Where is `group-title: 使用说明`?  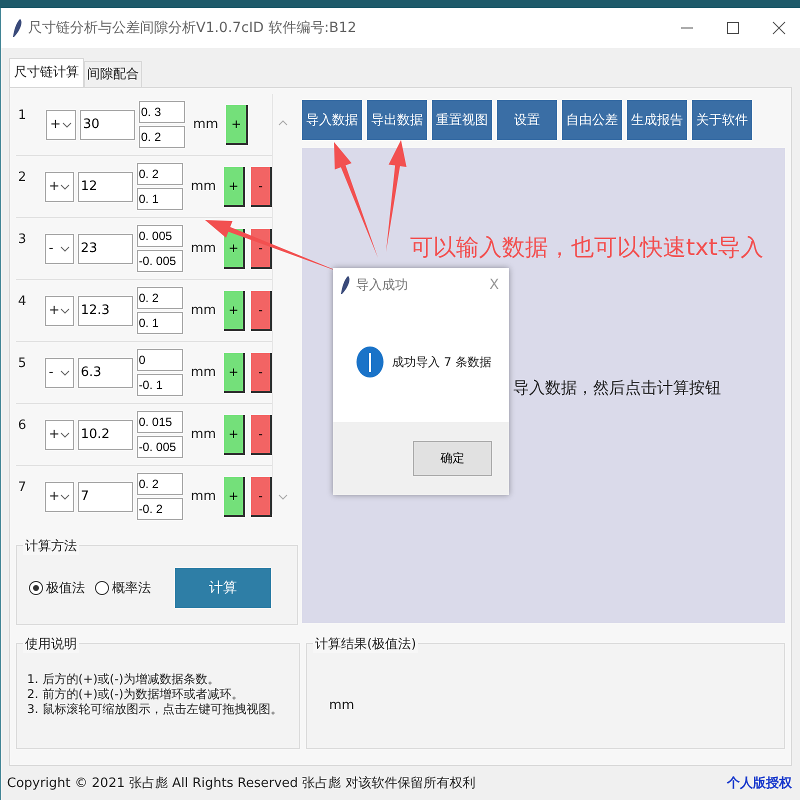 group-title: 使用说明 is located at coordinates (51, 644).